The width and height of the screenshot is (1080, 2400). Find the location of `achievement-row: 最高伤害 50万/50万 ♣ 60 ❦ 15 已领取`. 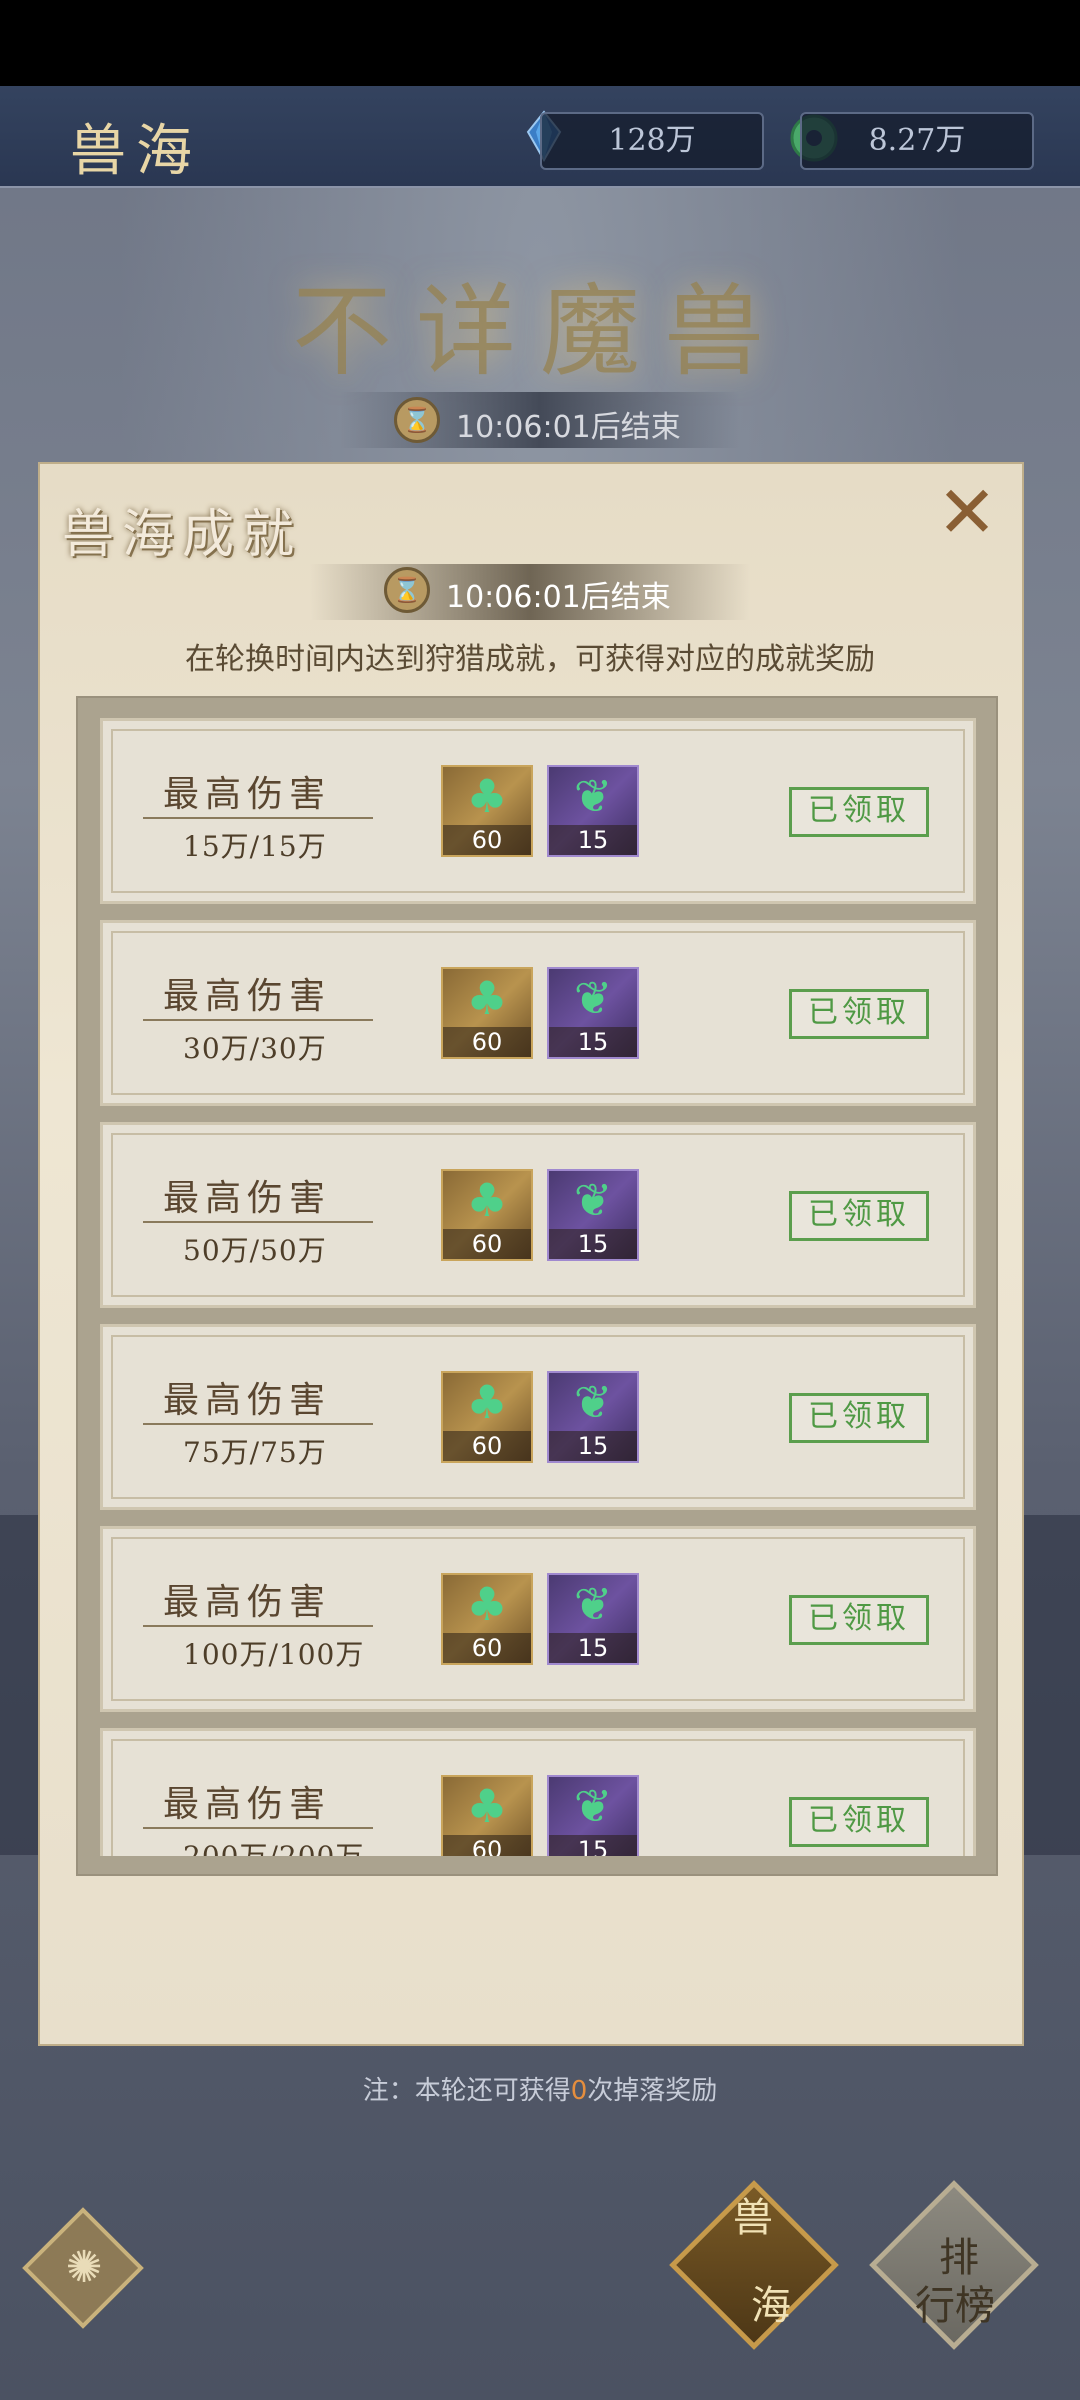

achievement-row: 最高伤害 50万/50万 ♣ 60 ❦ 15 已领取 is located at coordinates (538, 1215).